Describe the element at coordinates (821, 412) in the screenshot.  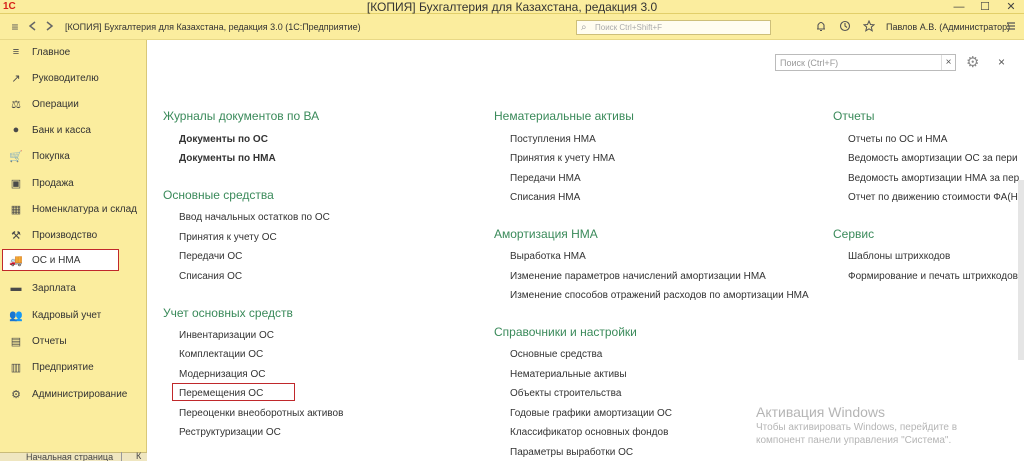
I see `windows-activation-title: Активация Windows` at that location.